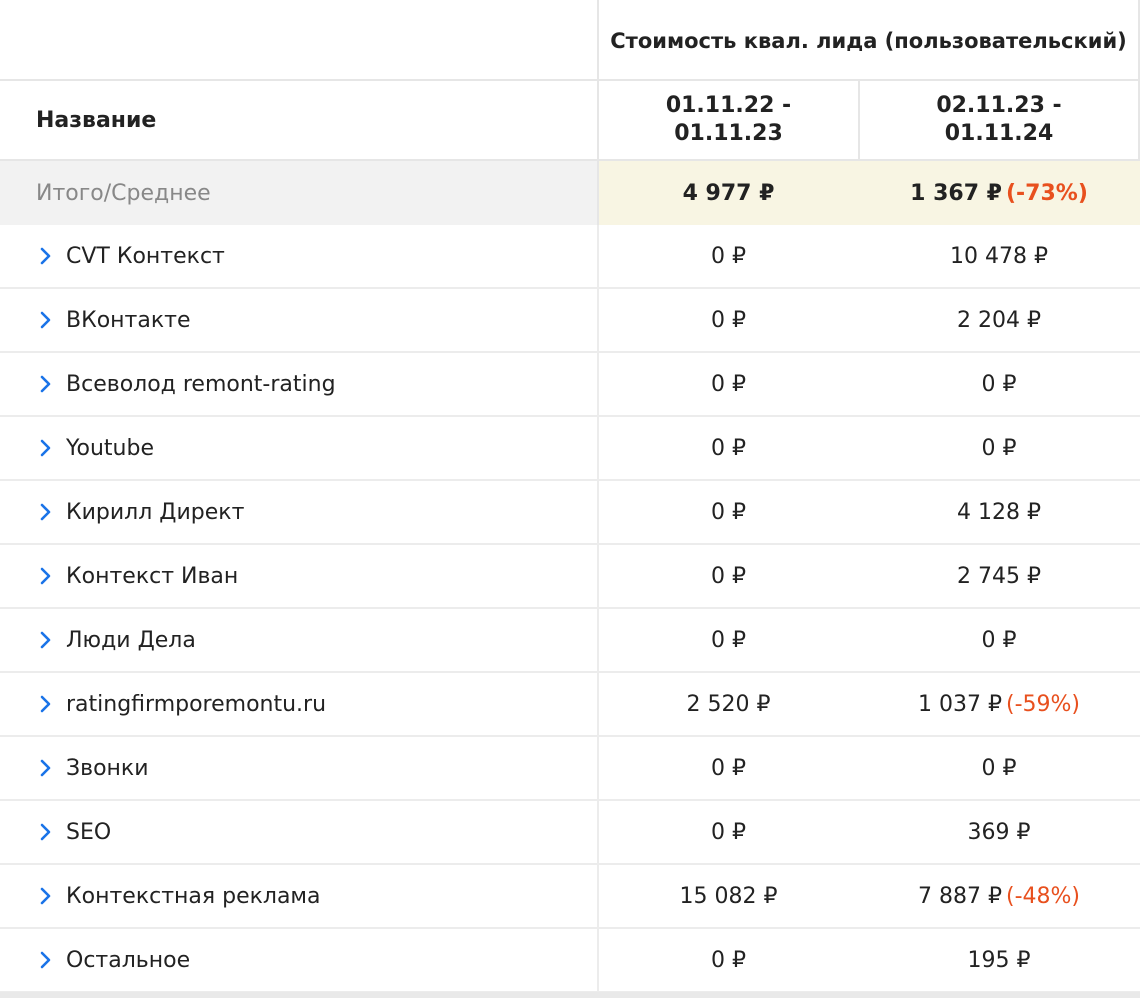 Image resolution: width=1140 pixels, height=998 pixels. What do you see at coordinates (570, 40) in the screenshot?
I see `table-header-group-row: Стоимость квал. лида (пользовательский)` at bounding box center [570, 40].